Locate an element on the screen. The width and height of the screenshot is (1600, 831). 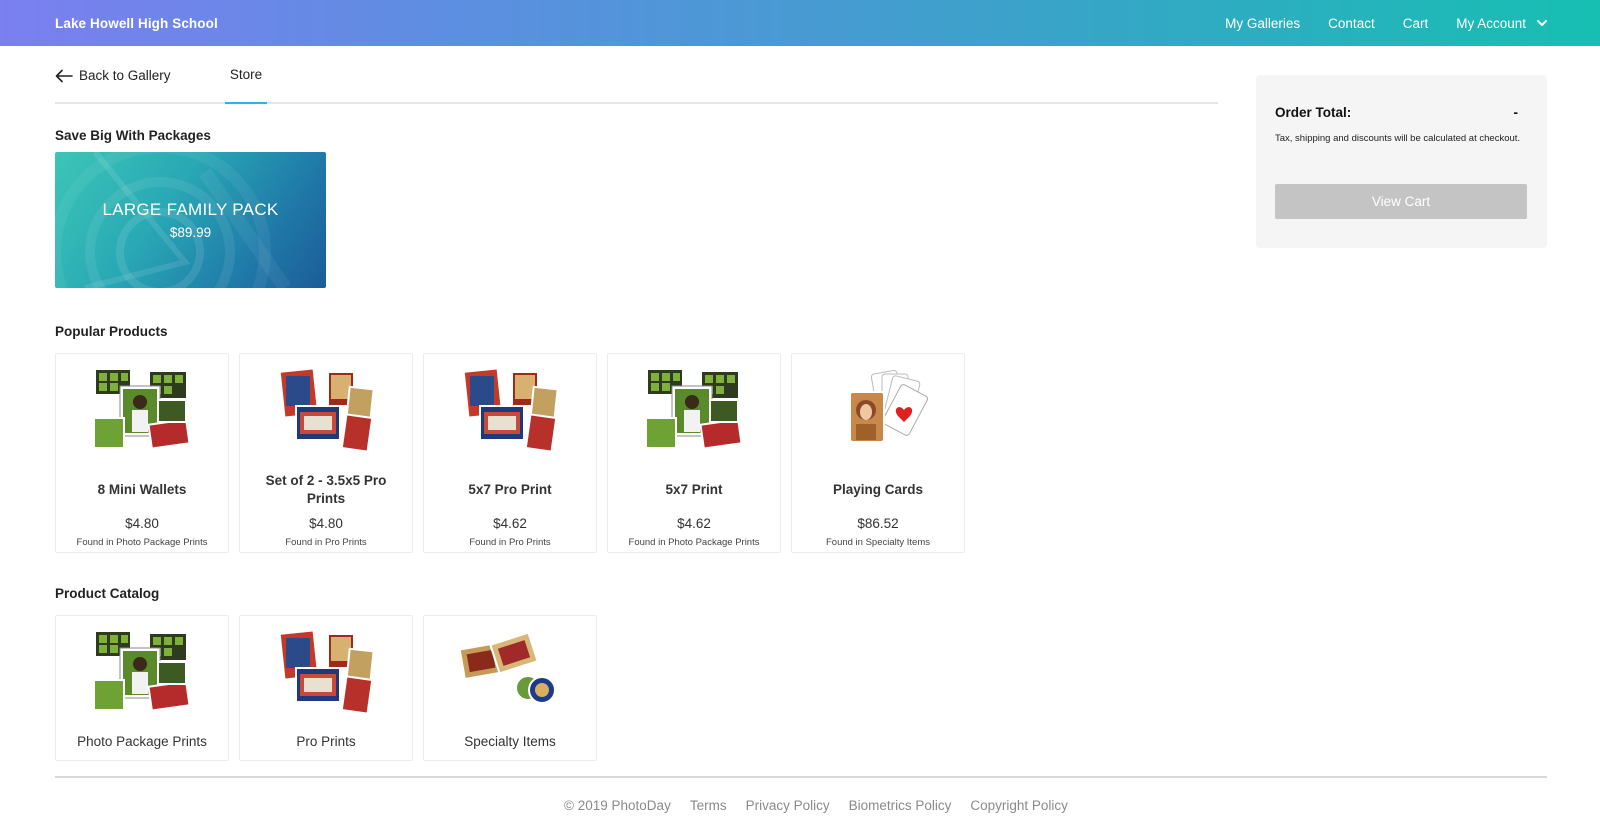
tab-store-active-indicator is located at coordinates (246, 103).